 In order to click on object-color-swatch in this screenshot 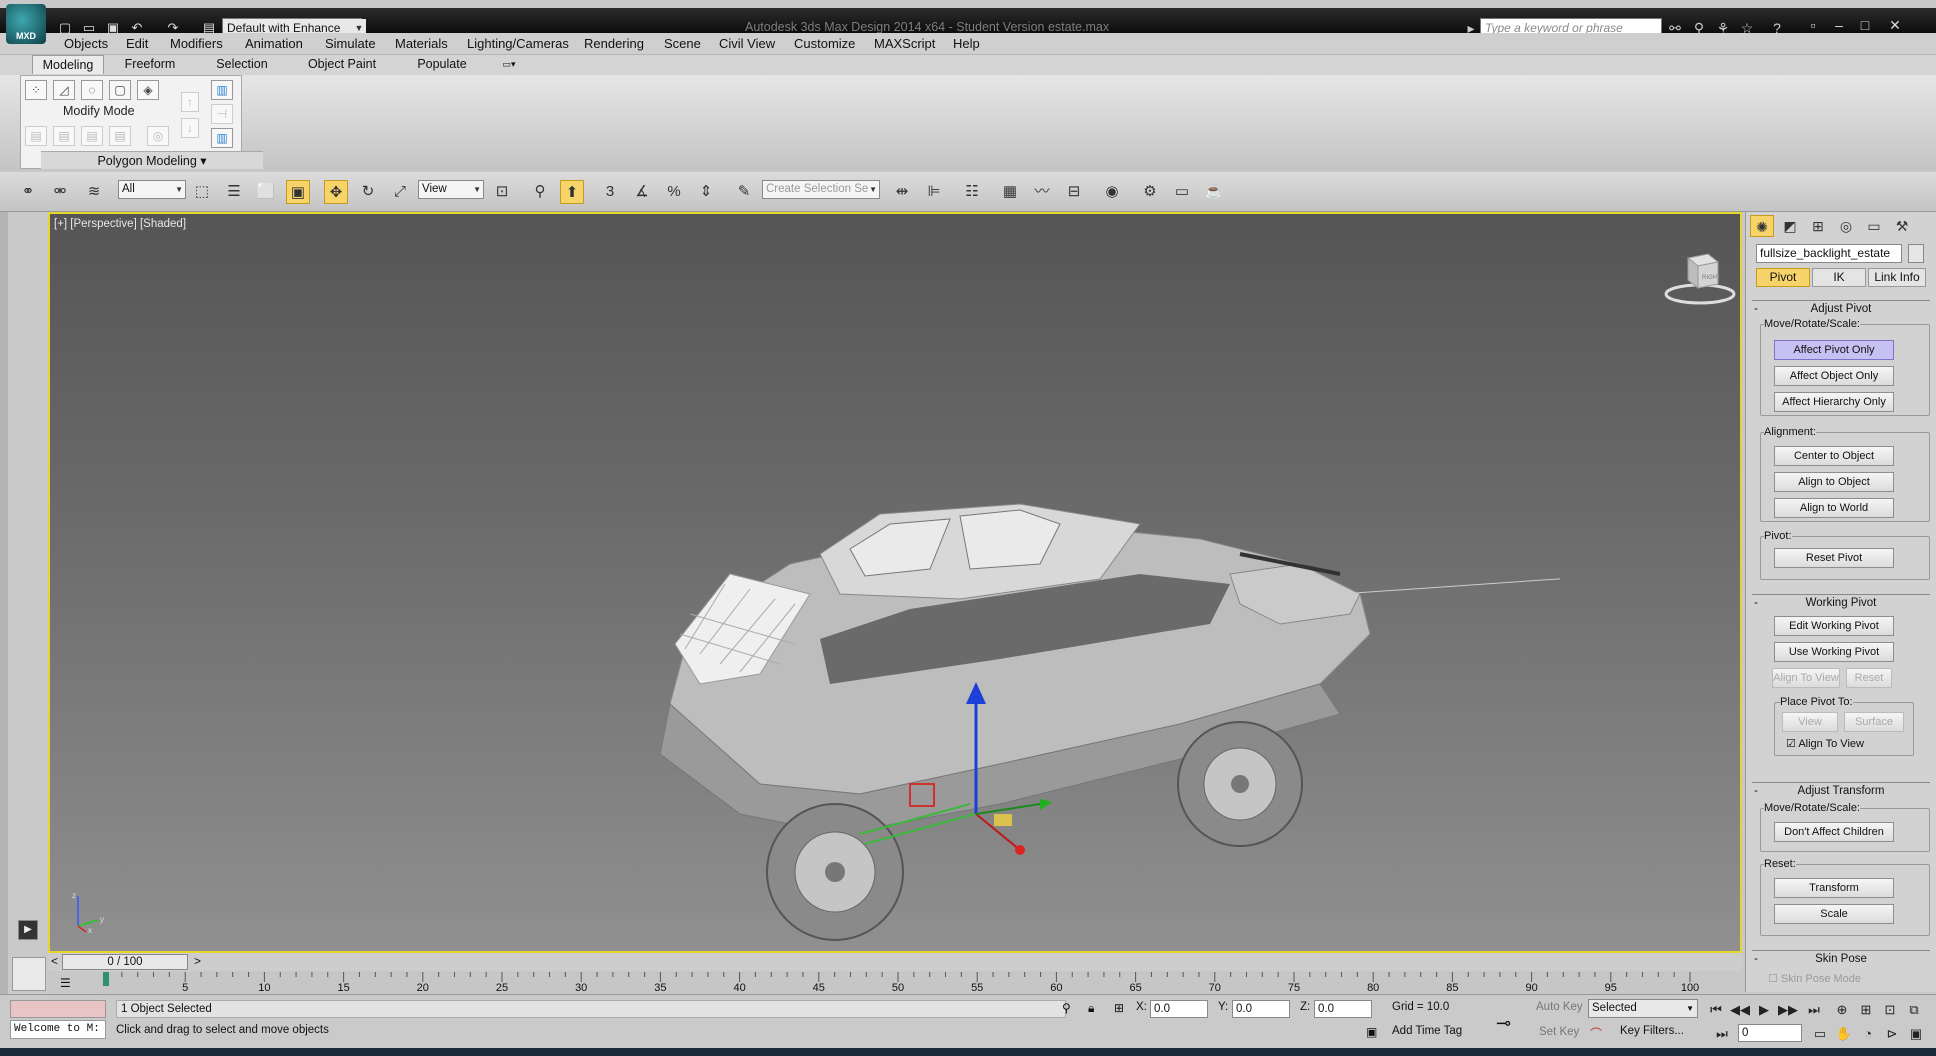, I will do `click(1916, 253)`.